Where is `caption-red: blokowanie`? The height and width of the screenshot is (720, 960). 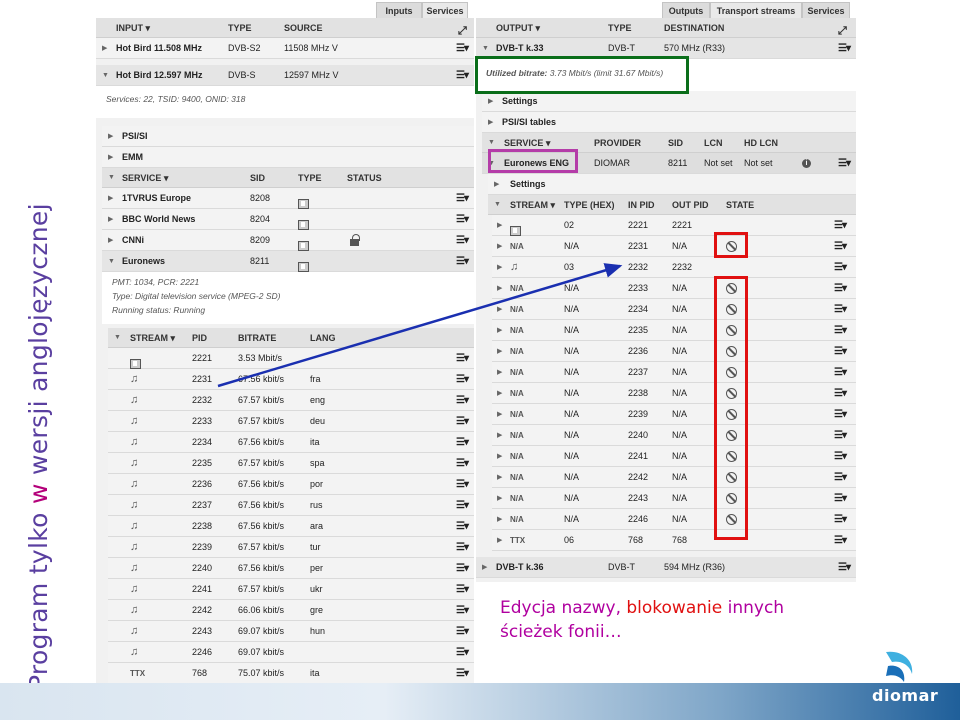 caption-red: blokowanie is located at coordinates (674, 608).